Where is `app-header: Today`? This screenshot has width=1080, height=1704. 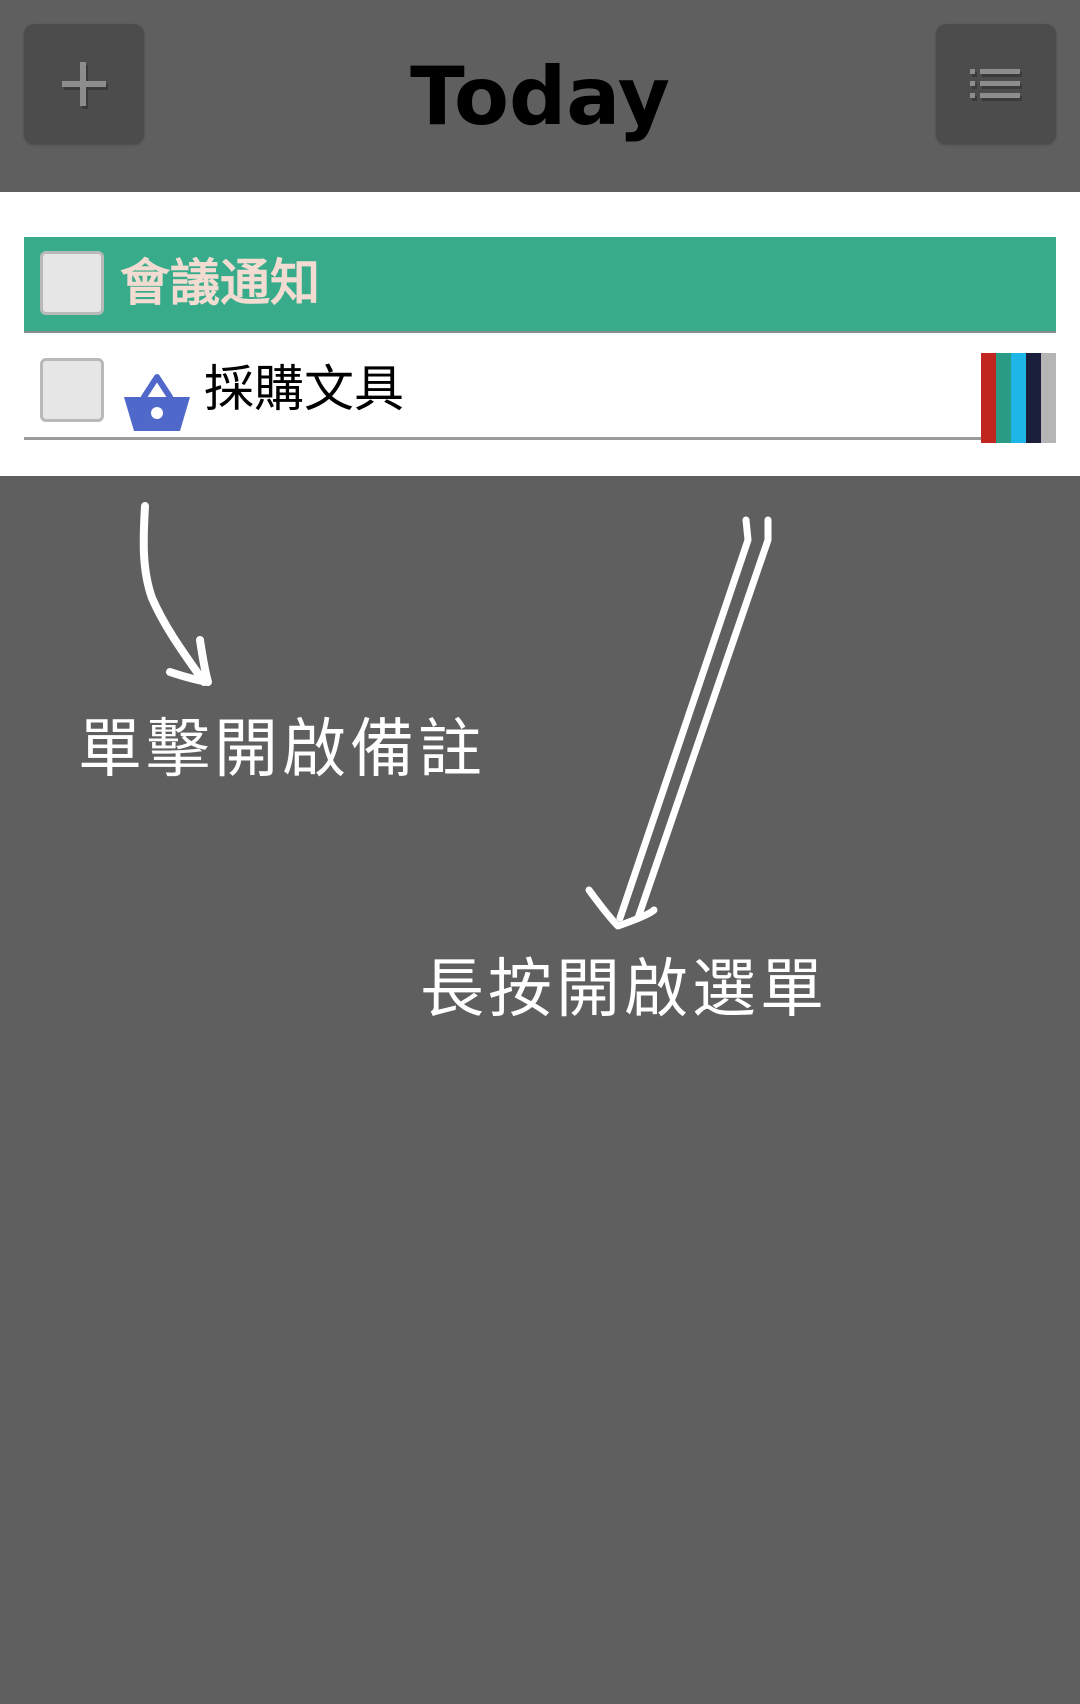 app-header: Today is located at coordinates (540, 96).